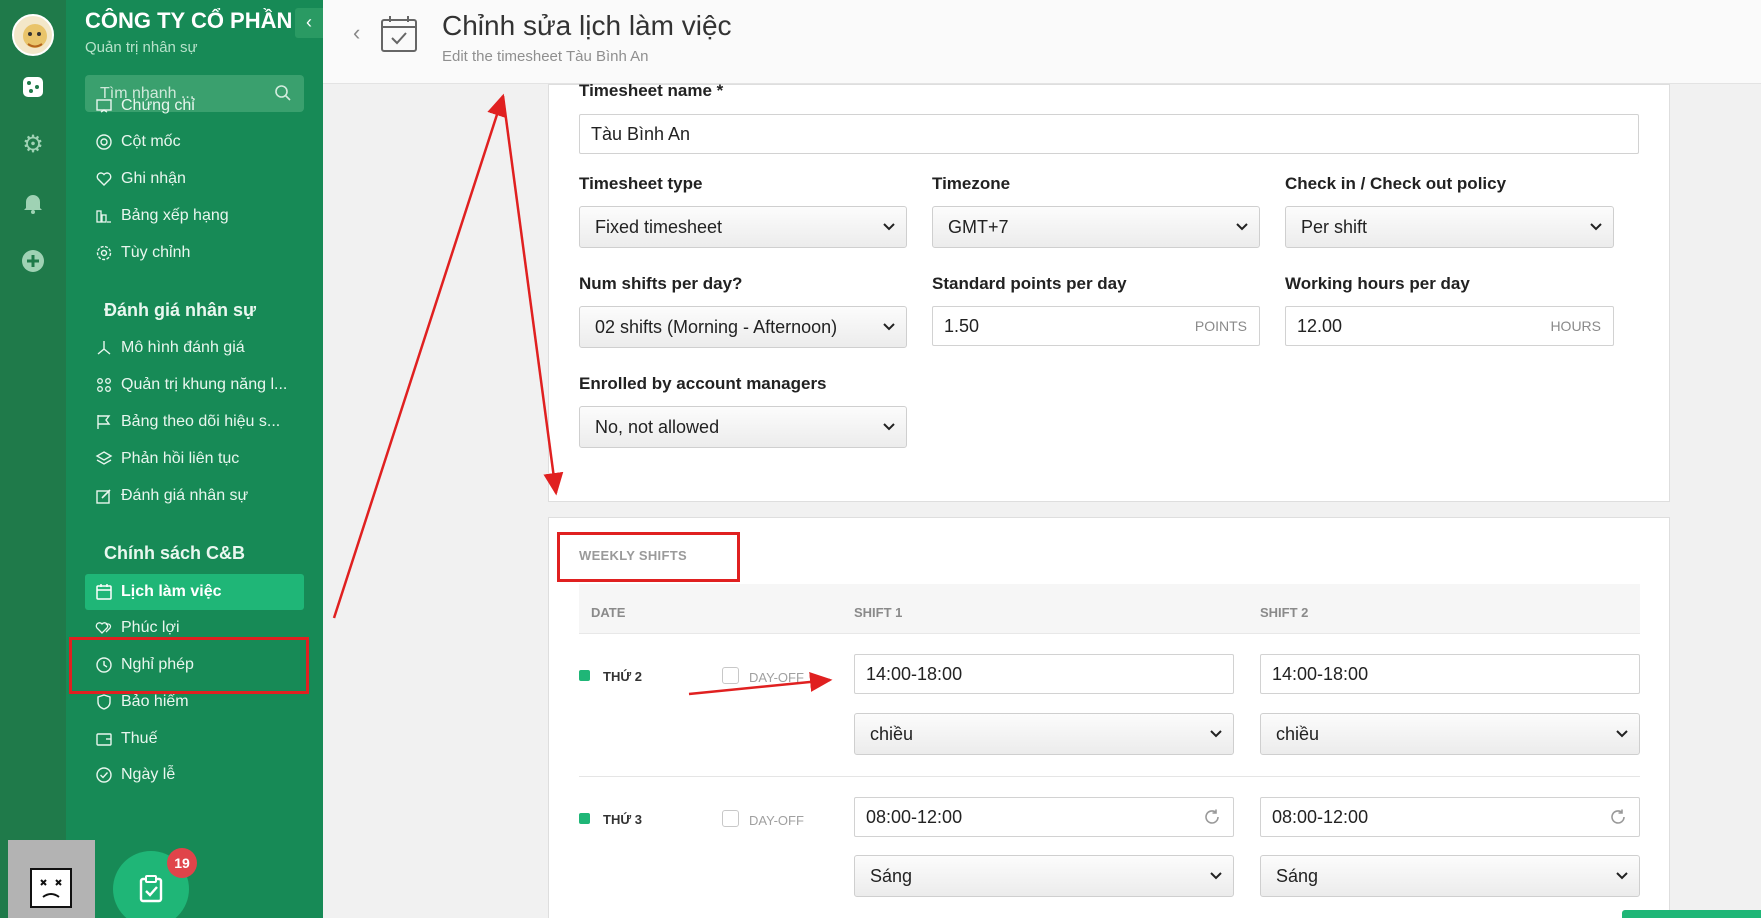 The image size is (1761, 918). What do you see at coordinates (153, 178) in the screenshot?
I see `sidebar-item-label: Ghi nhận` at bounding box center [153, 178].